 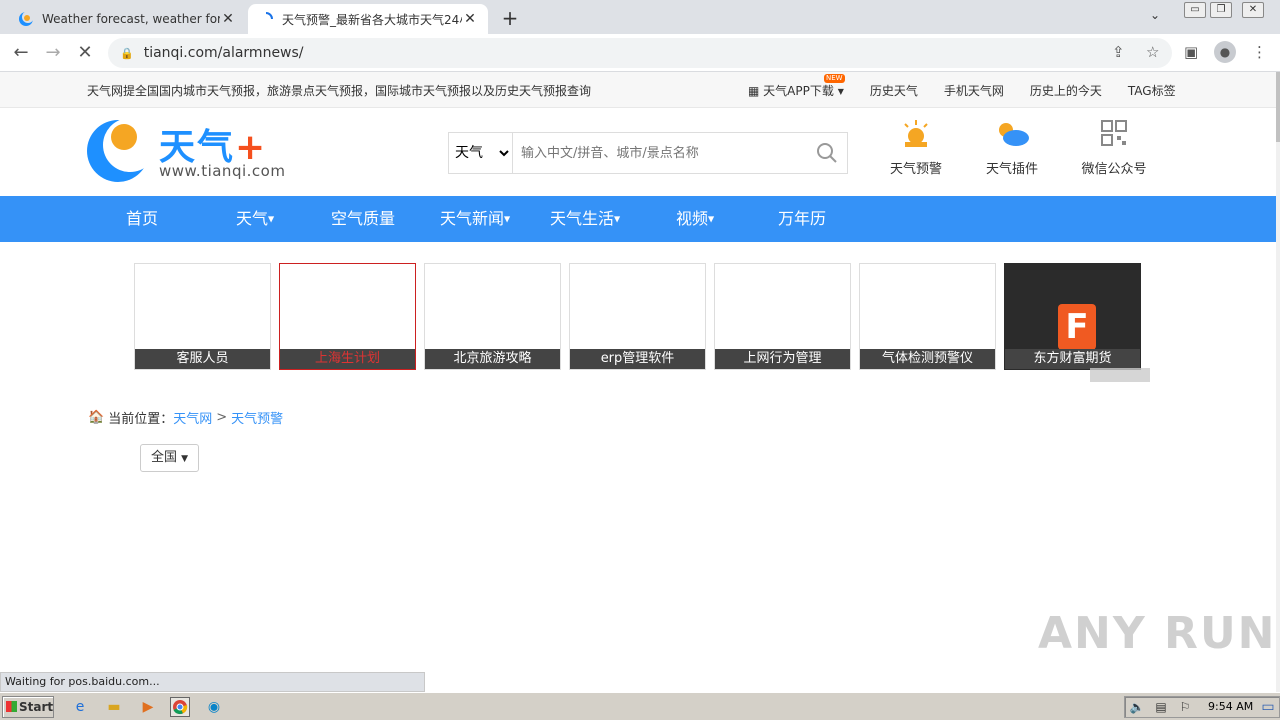 I want to click on folder-icon: ▬, so click(x=114, y=707).